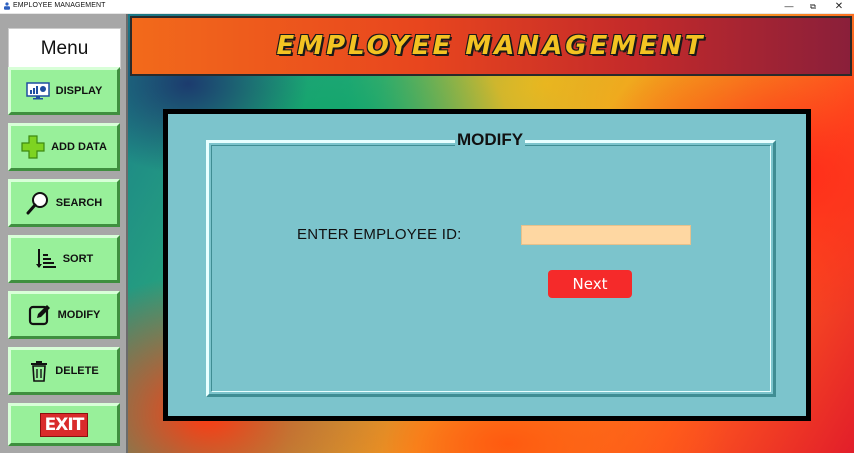 This screenshot has height=453, width=854. I want to click on display-button: DISPLAY, so click(64, 91).